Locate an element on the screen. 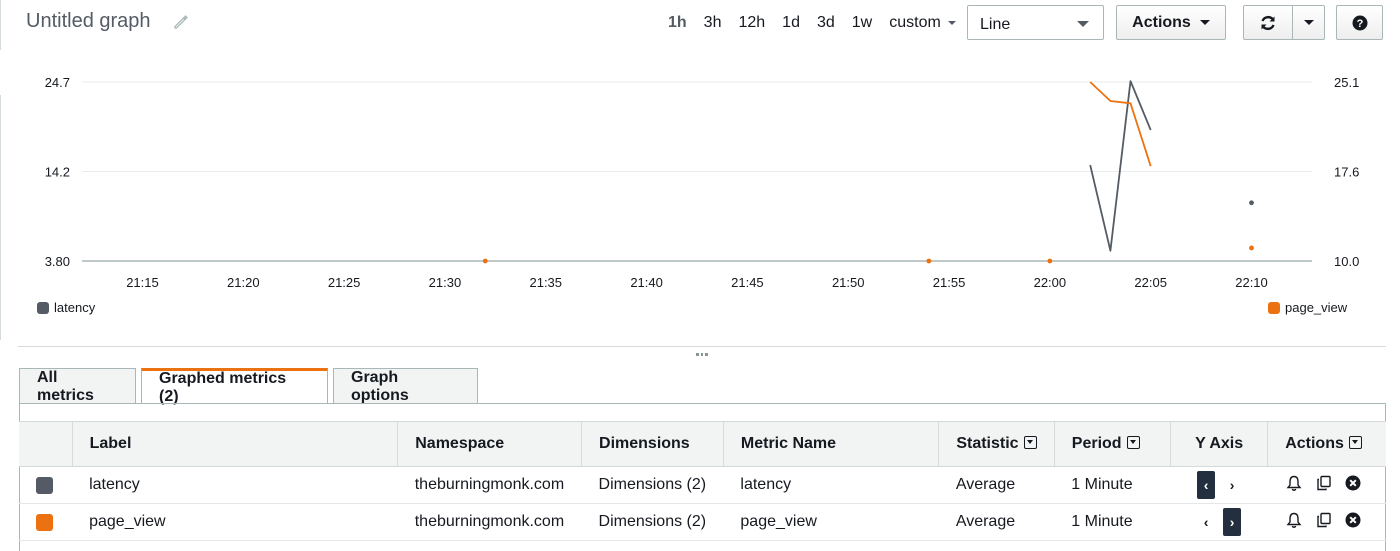  row-y-axis: ‹ › is located at coordinates (1219, 522).